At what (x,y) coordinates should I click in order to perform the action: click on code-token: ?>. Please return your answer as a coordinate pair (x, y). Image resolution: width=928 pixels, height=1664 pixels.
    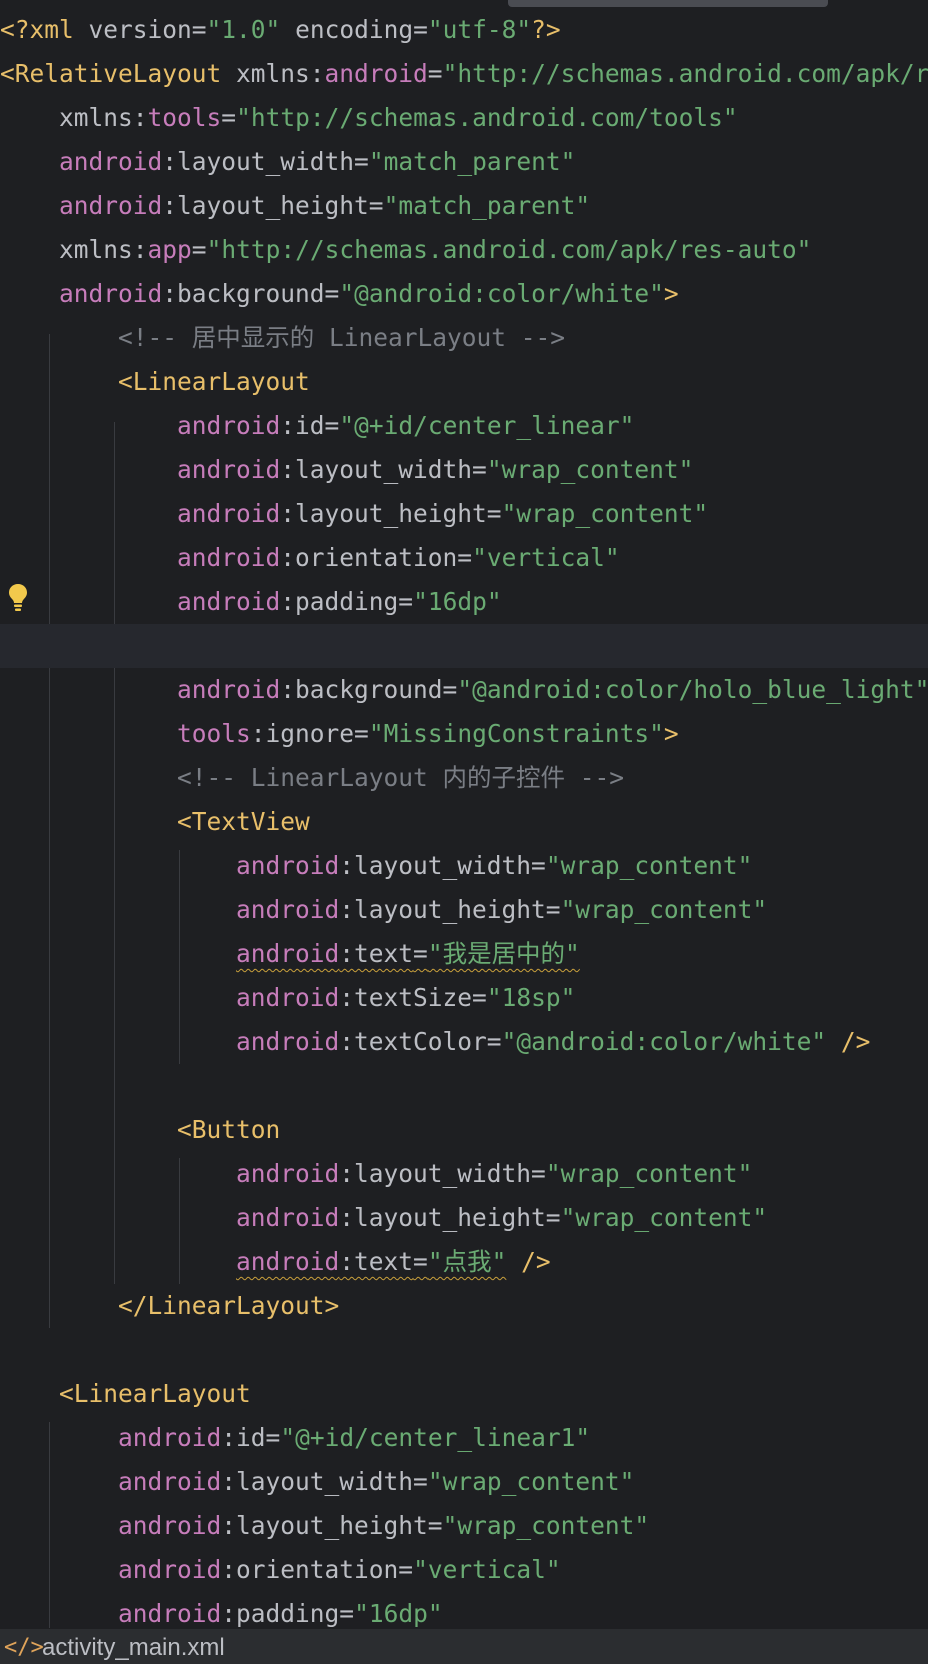
    Looking at the image, I should click on (546, 29).